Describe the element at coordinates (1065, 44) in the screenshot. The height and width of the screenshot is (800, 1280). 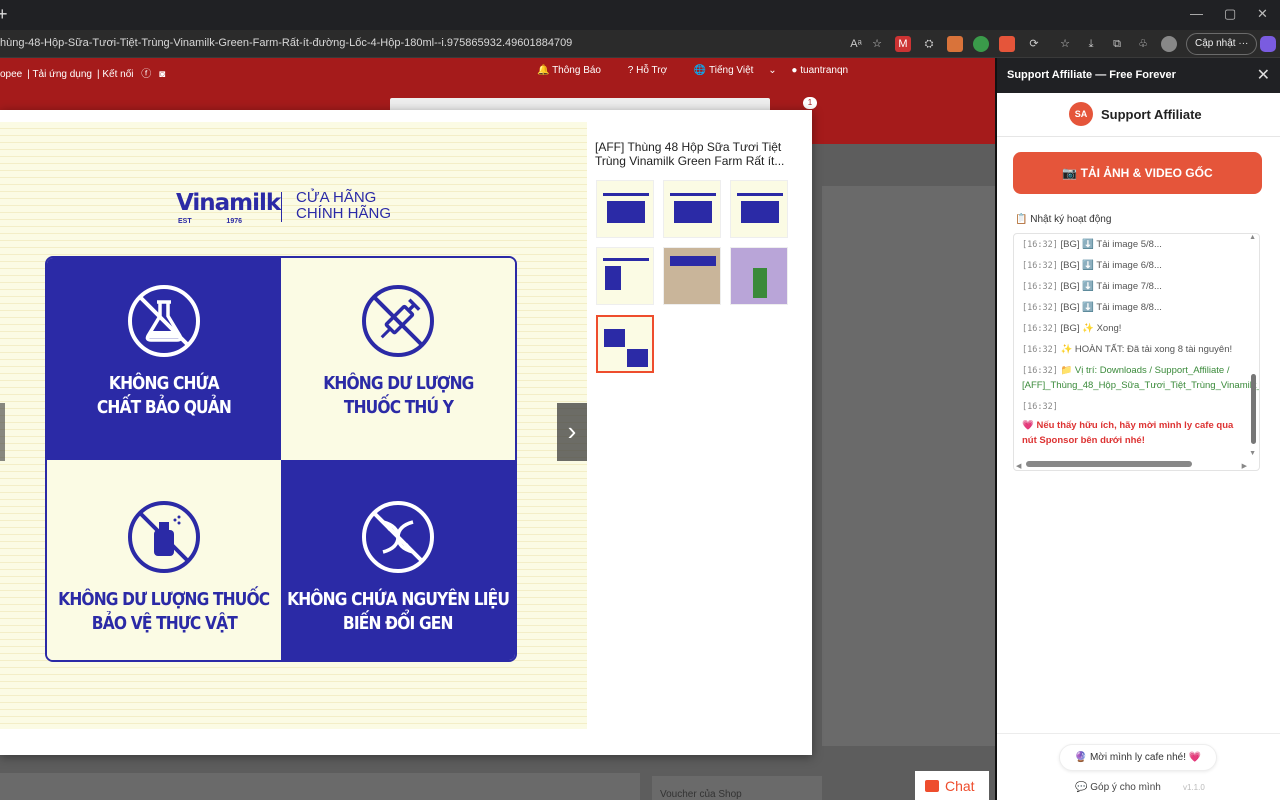
I see `favorites-icon: ☆` at that location.